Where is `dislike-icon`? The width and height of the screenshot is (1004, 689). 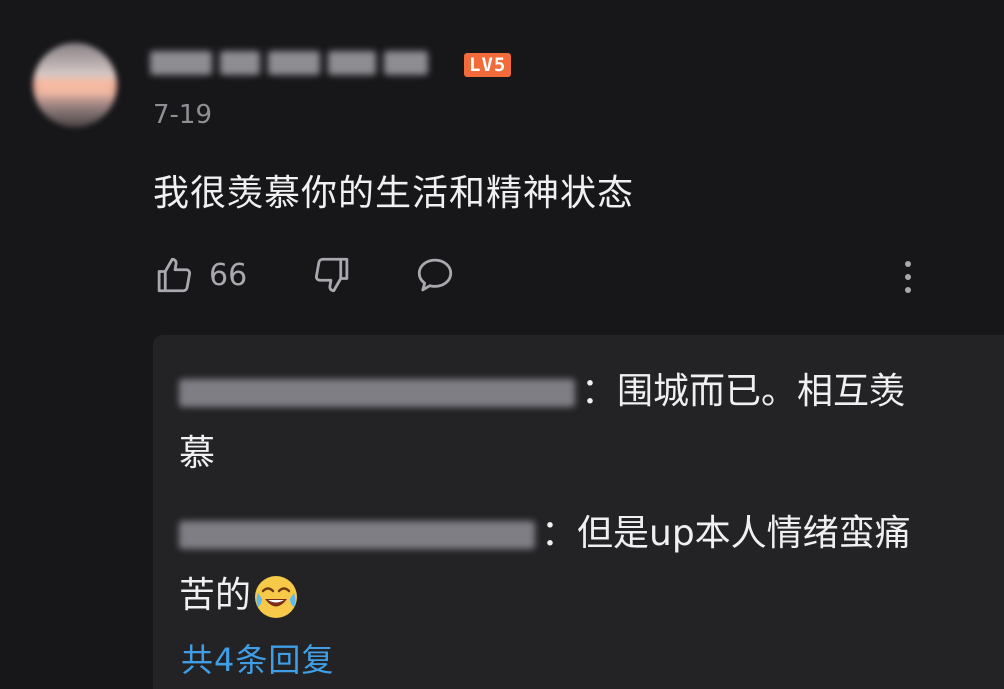 dislike-icon is located at coordinates (332, 275).